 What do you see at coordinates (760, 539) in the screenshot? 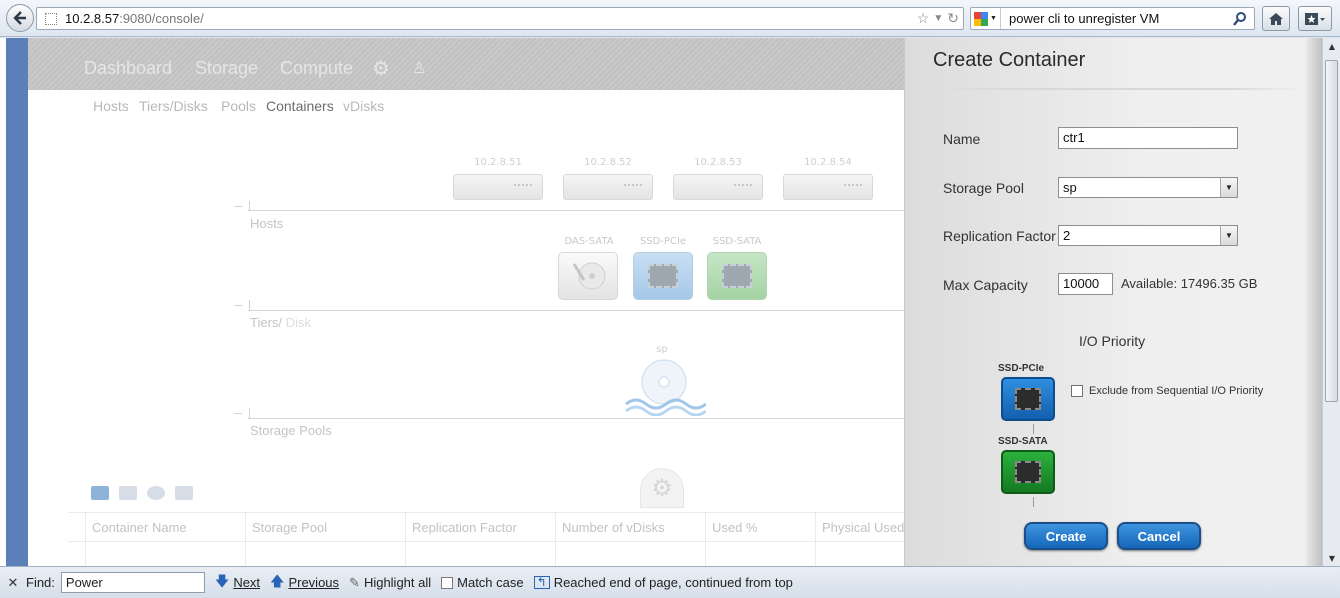
I see `column-used-percent: Used %` at bounding box center [760, 539].